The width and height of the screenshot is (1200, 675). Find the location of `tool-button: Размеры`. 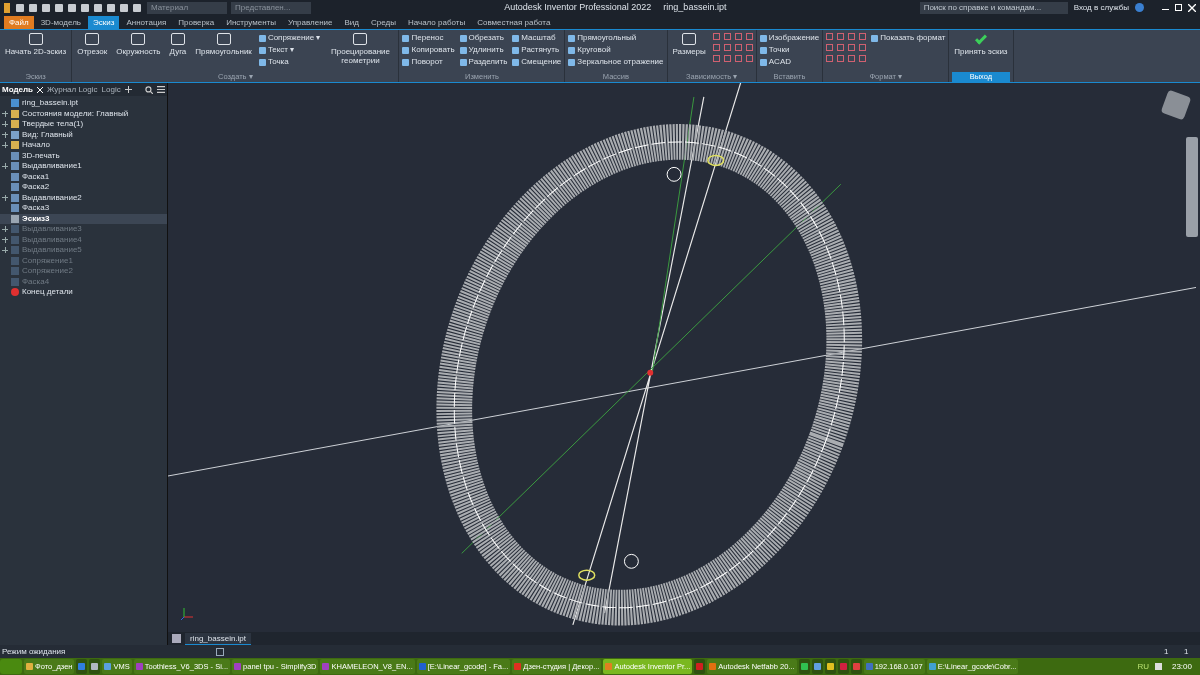

tool-button: Размеры is located at coordinates (689, 44).